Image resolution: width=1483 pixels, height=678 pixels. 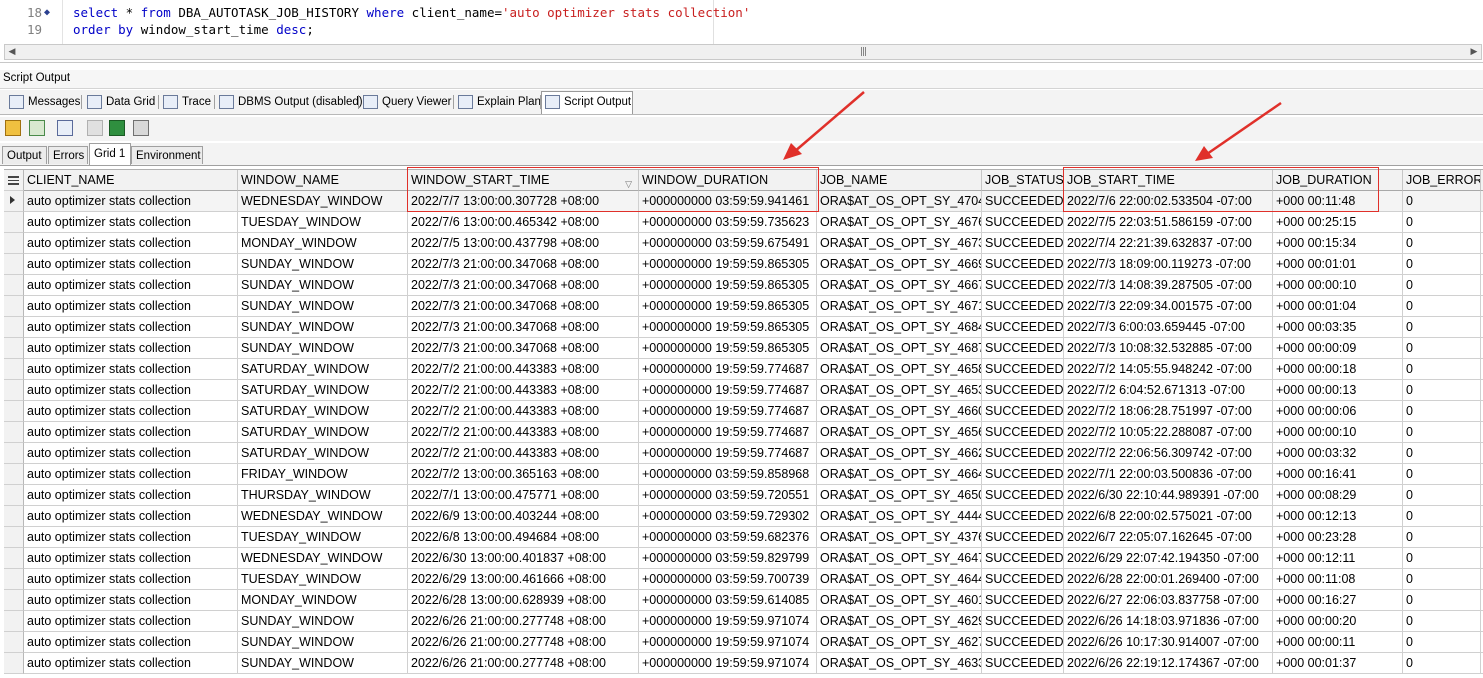 What do you see at coordinates (95, 128) in the screenshot?
I see `save-icon` at bounding box center [95, 128].